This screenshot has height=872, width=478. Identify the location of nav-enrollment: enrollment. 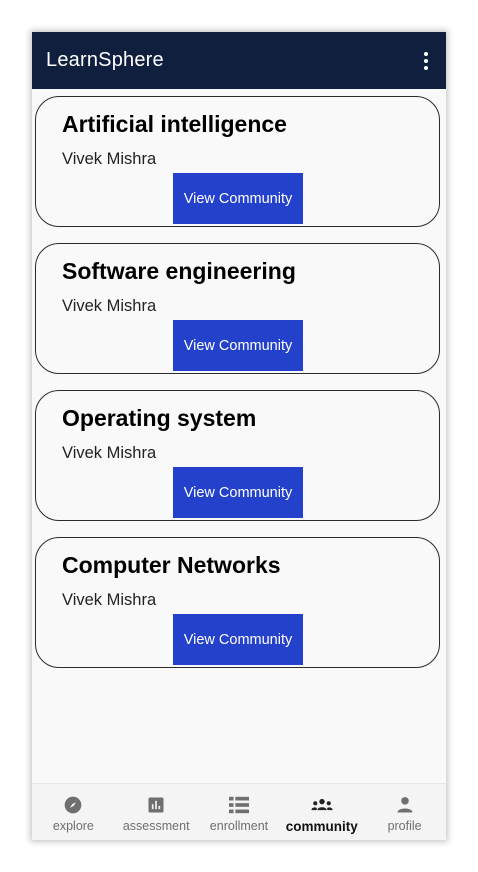
(239, 812).